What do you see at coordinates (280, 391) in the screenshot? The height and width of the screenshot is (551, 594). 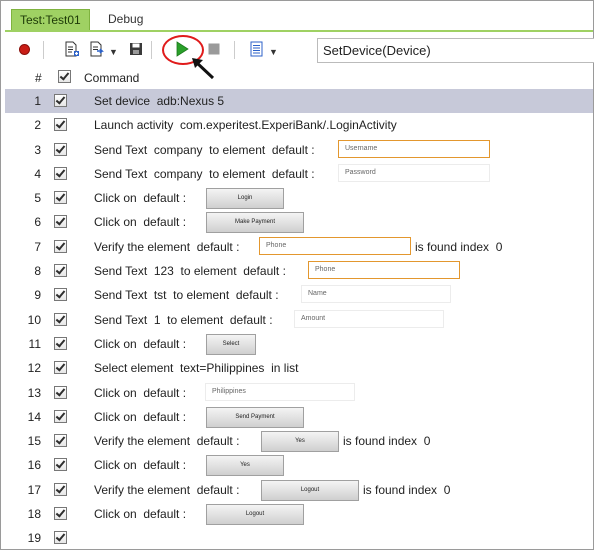 I see `element-thumbnail: Philippines` at bounding box center [280, 391].